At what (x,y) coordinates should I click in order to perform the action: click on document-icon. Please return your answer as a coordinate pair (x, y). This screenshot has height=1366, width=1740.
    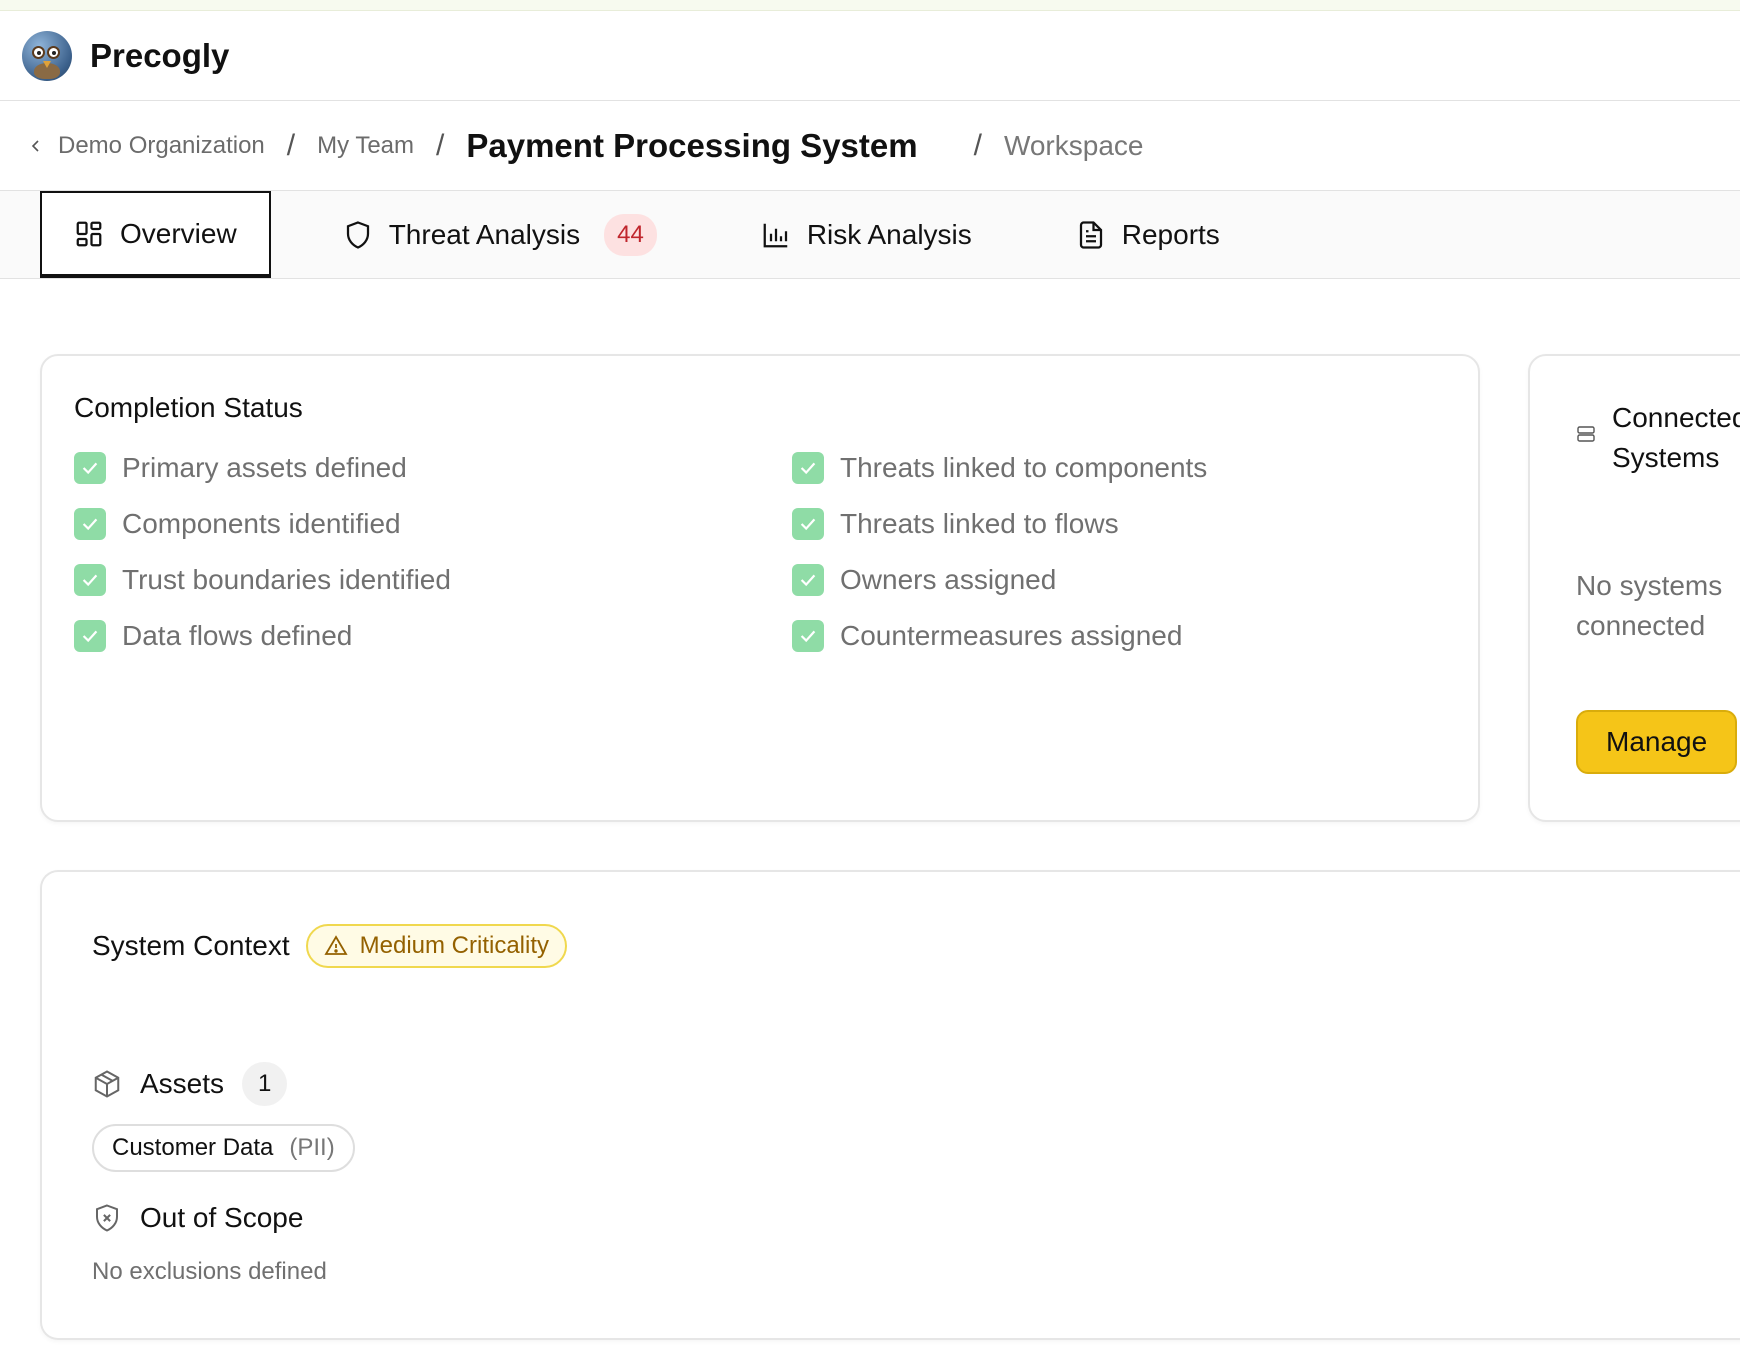
    Looking at the image, I should click on (1090, 234).